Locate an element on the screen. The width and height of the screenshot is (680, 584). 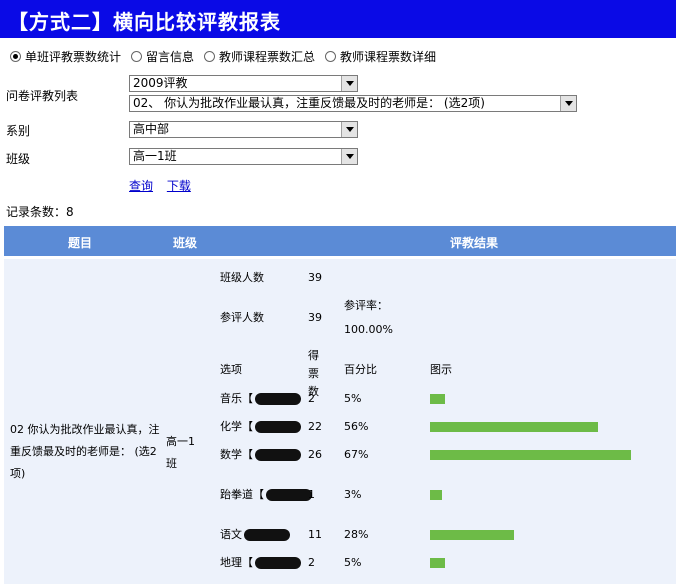
class-size-value: 39 is located at coordinates (315, 277).